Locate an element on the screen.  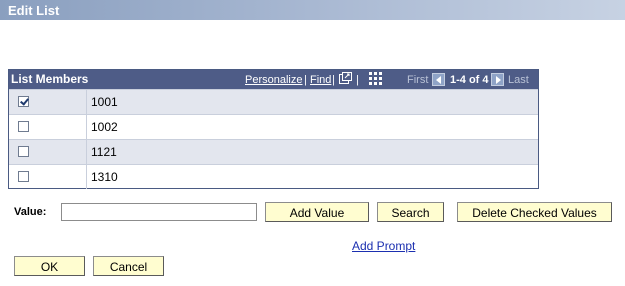
table-row: 1002 is located at coordinates (273, 126).